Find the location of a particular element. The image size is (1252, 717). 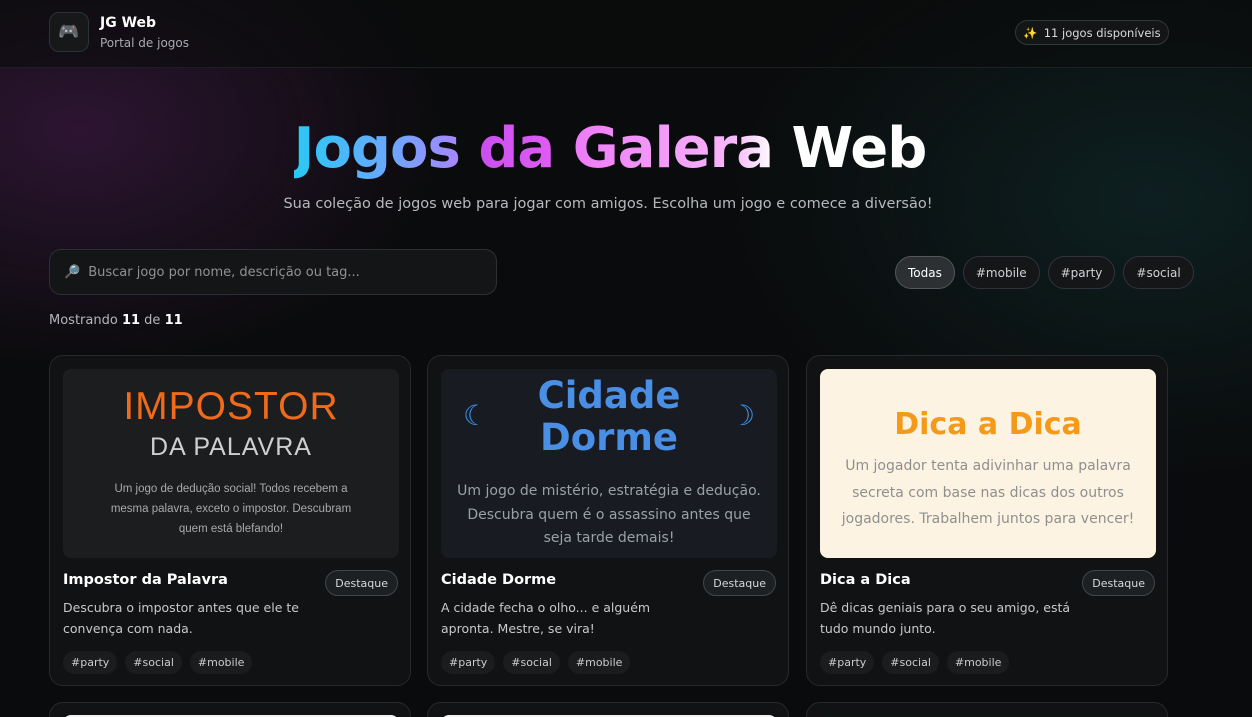

tag-filters: Todas #mobile #party #social is located at coordinates (1044, 272).